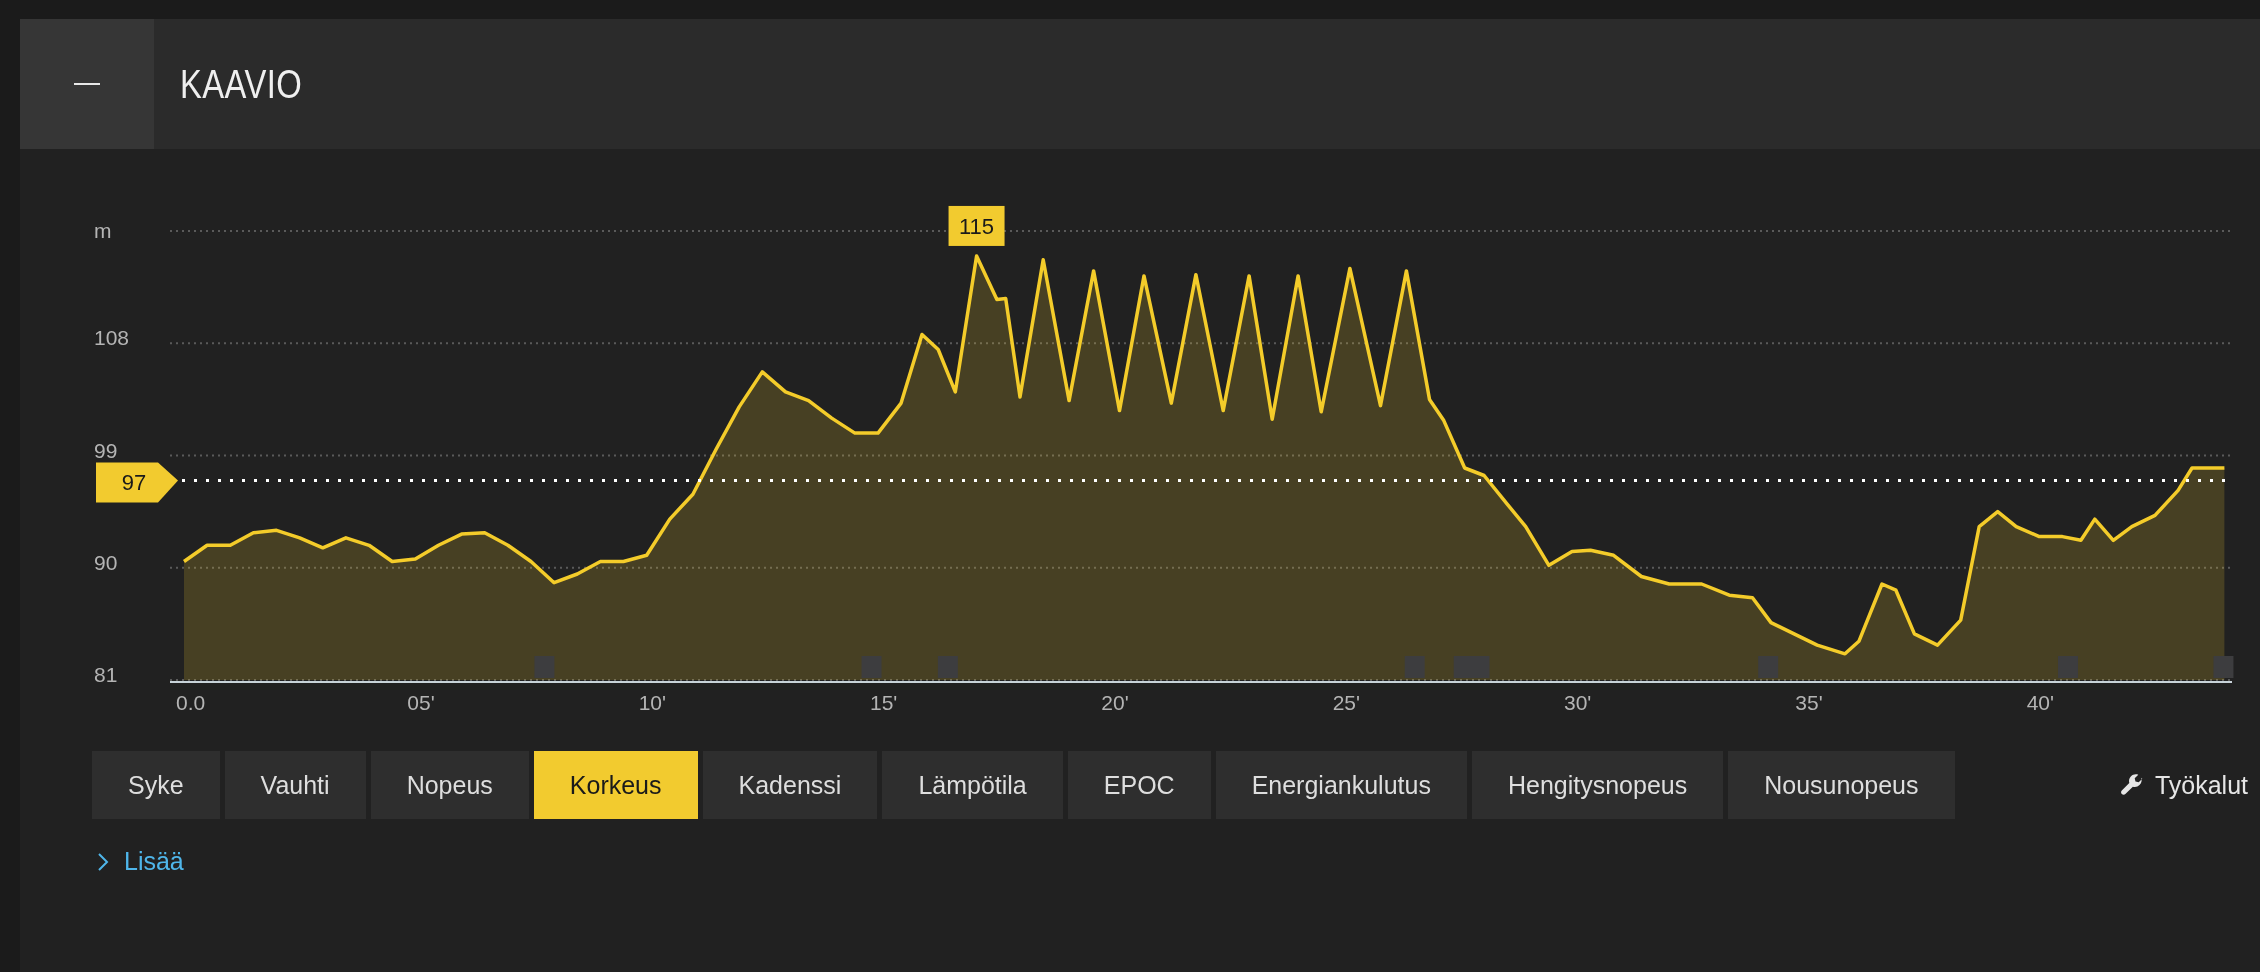 The height and width of the screenshot is (972, 2260). Describe the element at coordinates (241, 84) in the screenshot. I see `panel-title: KAAVIO` at that location.